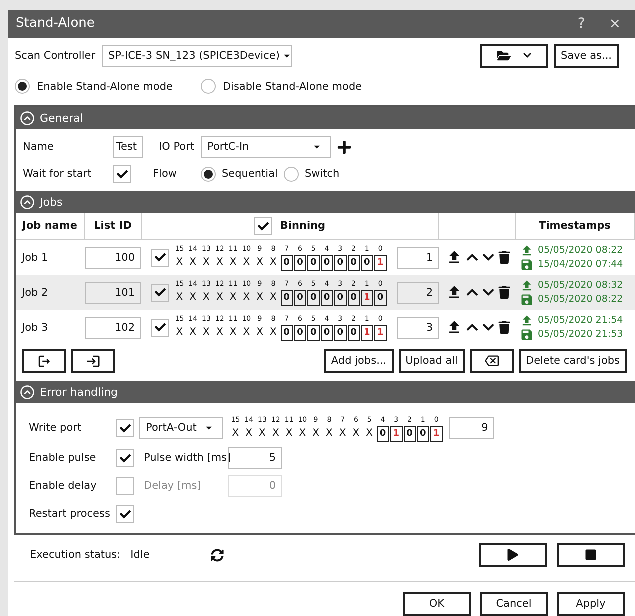  Describe the element at coordinates (581, 264) in the screenshot. I see `save-timestamp: 15/04/2020 07:44` at that location.